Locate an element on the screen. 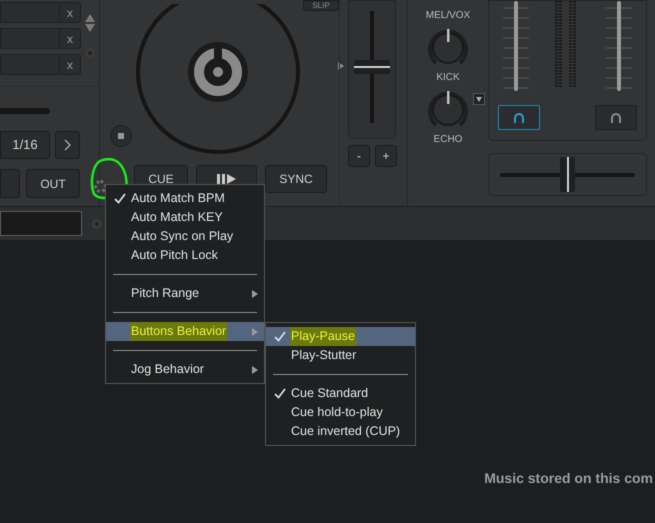 This screenshot has width=655, height=523. crossfader-thumb is located at coordinates (567, 174).